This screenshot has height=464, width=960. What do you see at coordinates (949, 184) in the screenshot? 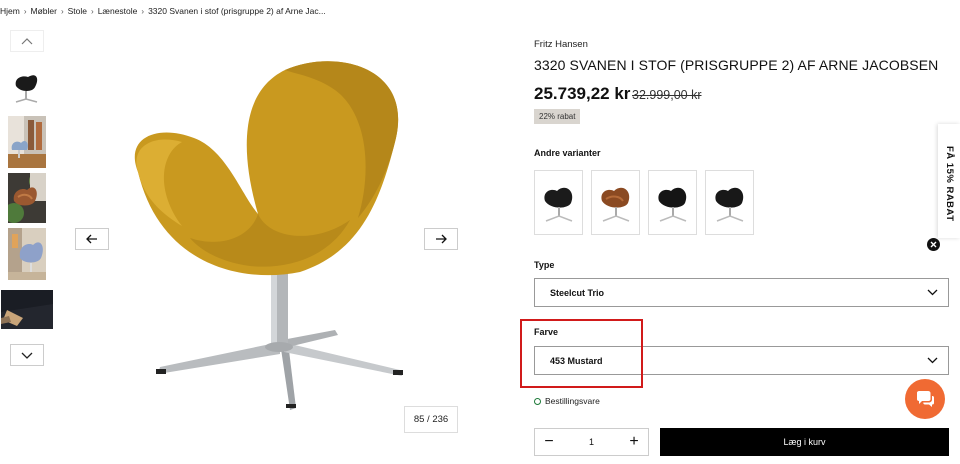
I see `promo-label: FÅ 15% RABAT` at bounding box center [949, 184].